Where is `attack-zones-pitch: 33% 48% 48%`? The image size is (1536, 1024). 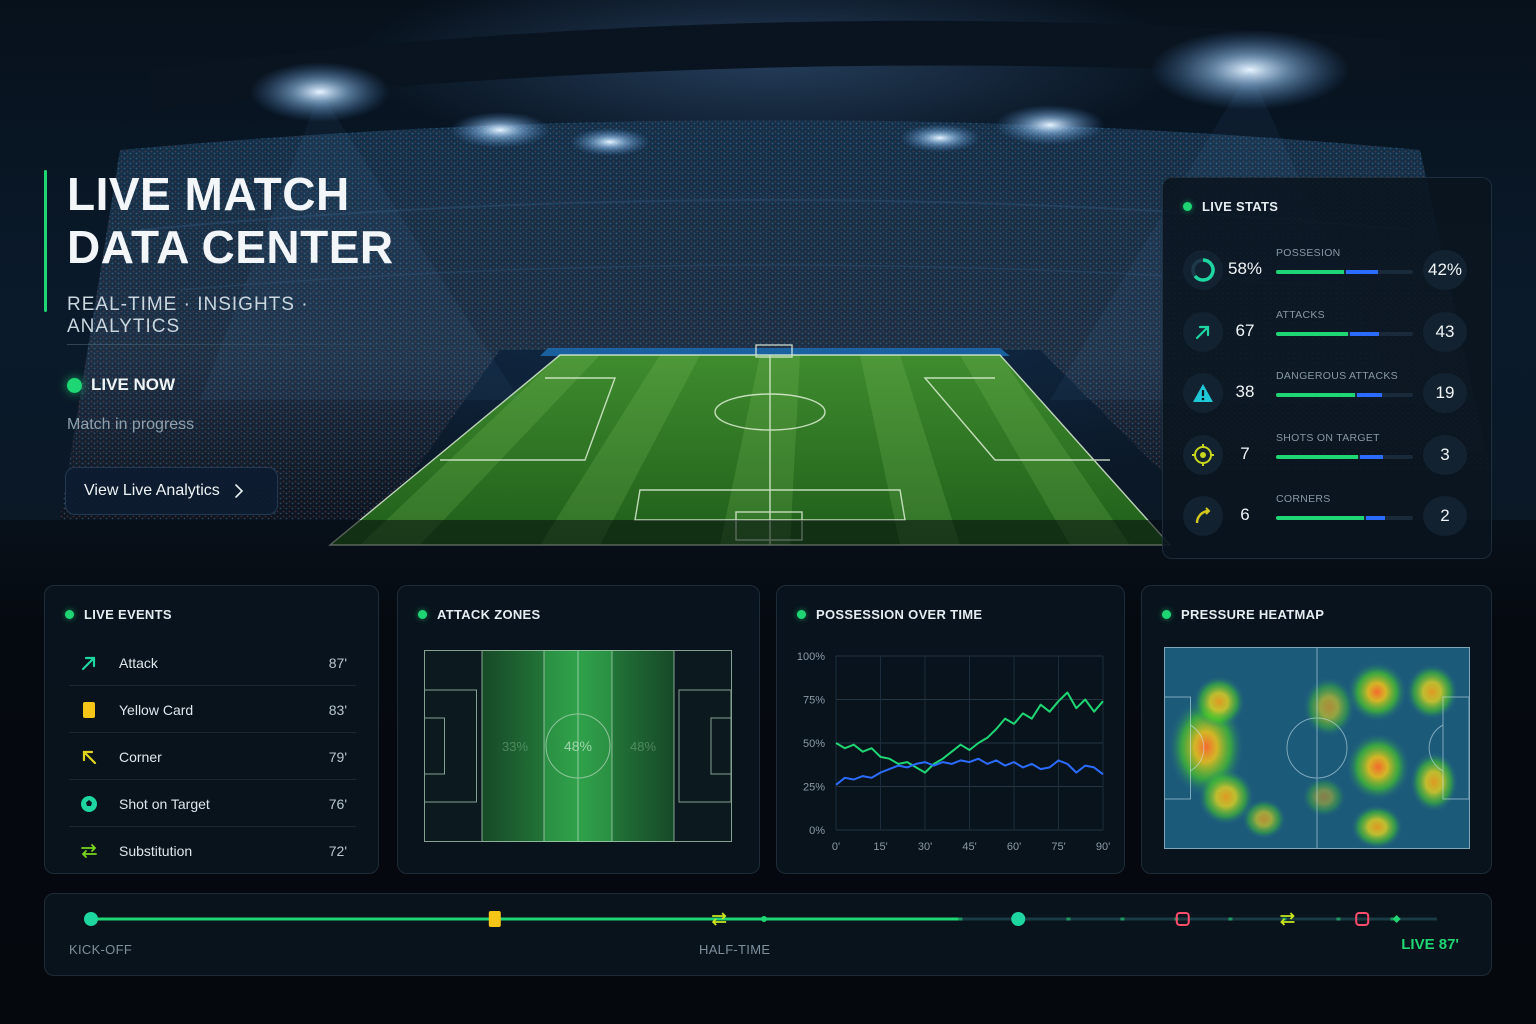 attack-zones-pitch: 33% 48% 48% is located at coordinates (578, 746).